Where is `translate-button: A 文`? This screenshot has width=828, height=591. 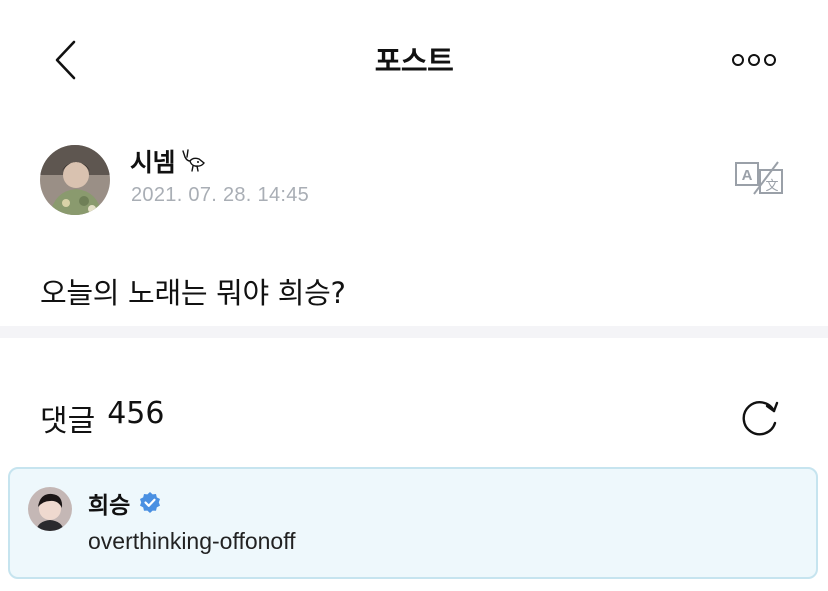
translate-button: A 文 is located at coordinates (760, 178).